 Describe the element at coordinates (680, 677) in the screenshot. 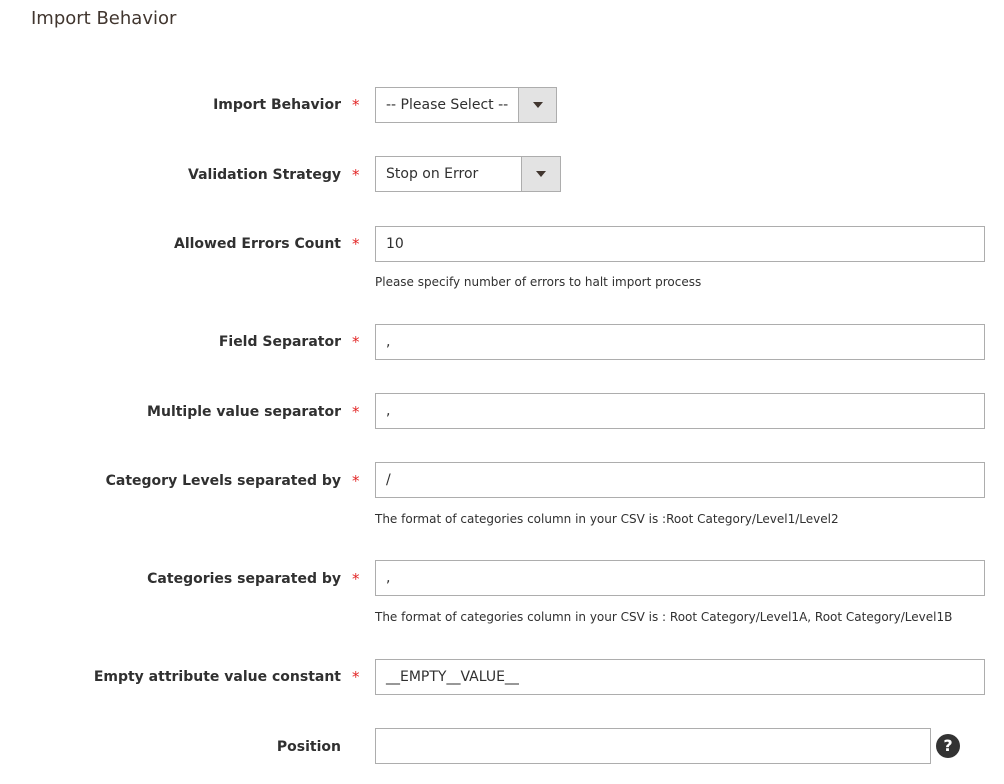

I see `empty-attribute-constant-input: __EMPTY__VALUE__` at that location.